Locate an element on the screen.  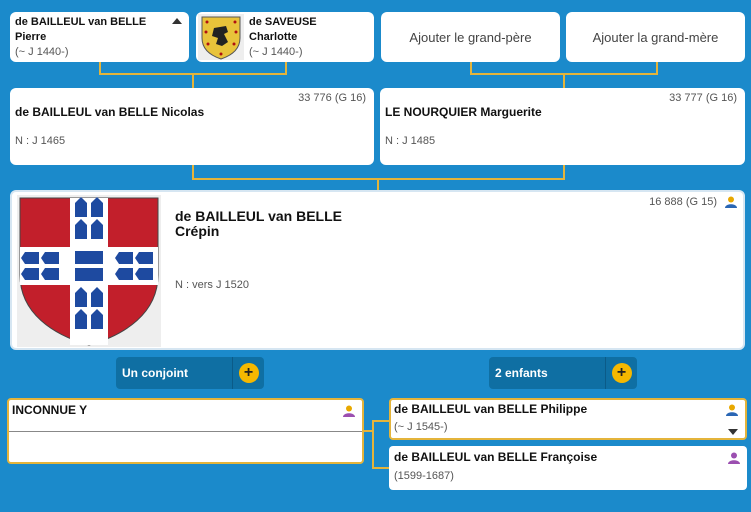
child-dates: (1599-1687) is located at coordinates (424, 476).